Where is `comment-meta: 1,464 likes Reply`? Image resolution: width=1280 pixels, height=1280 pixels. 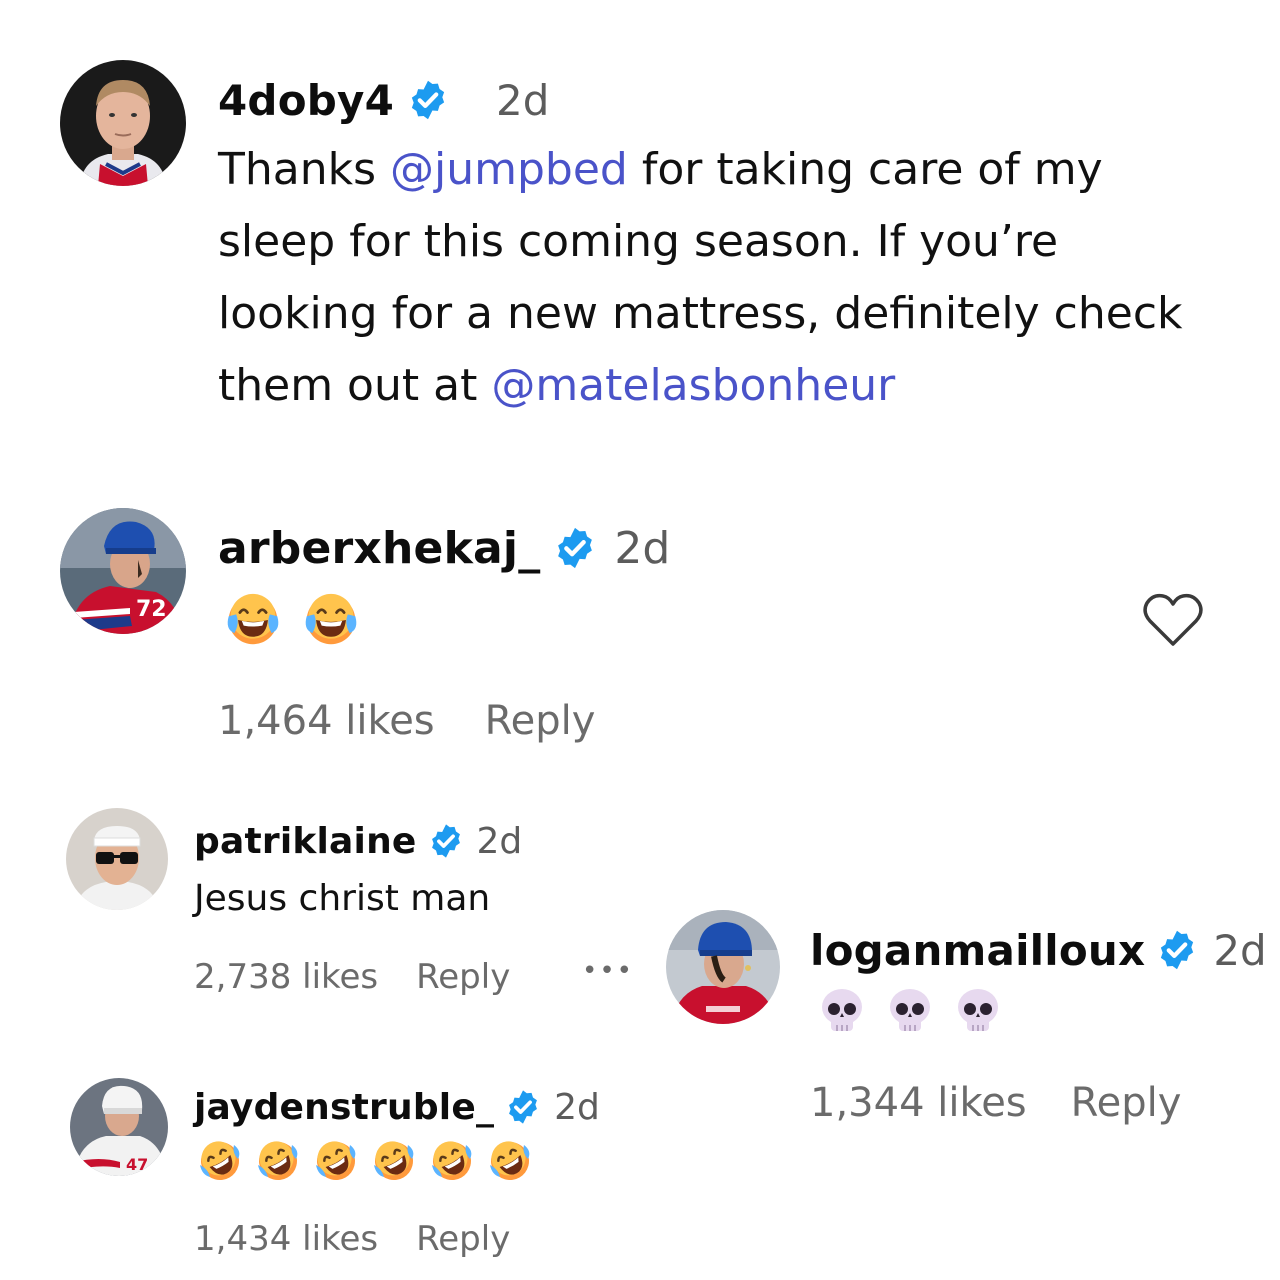
comment-meta: 1,464 likes Reply is located at coordinates (406, 721).